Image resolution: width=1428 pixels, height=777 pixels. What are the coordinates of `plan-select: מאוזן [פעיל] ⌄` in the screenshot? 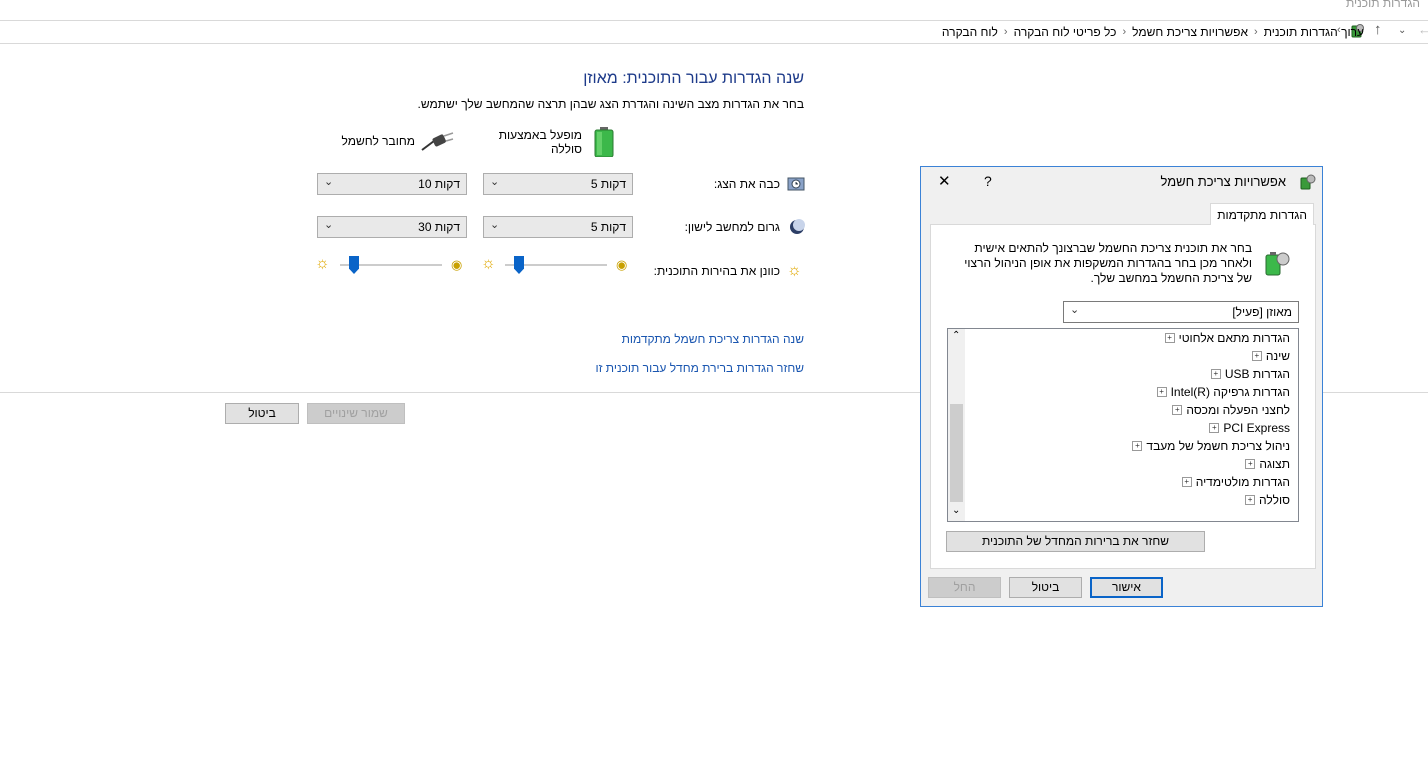 It's located at (1181, 312).